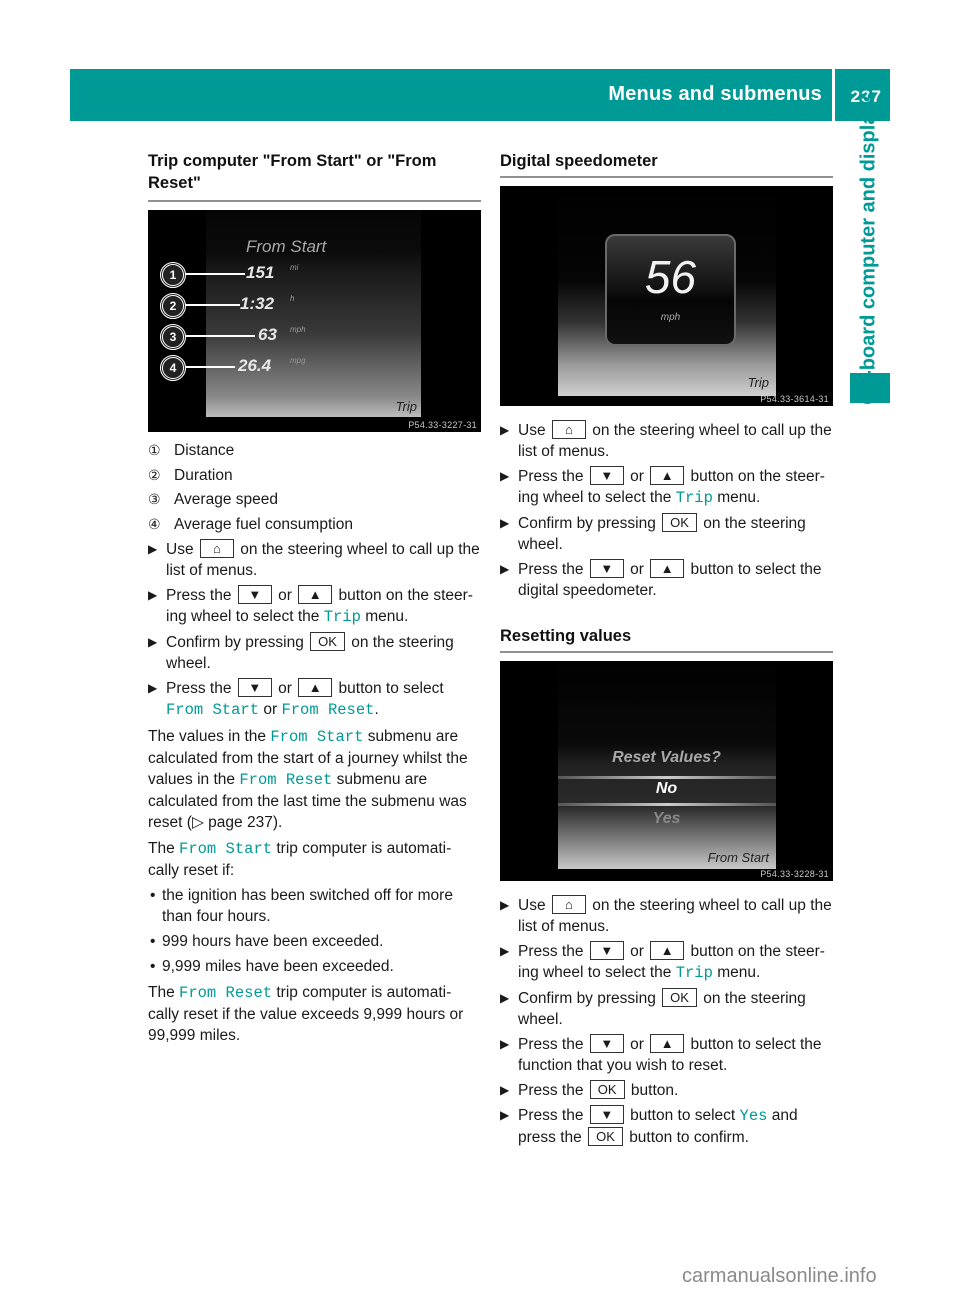 Image resolution: width=960 pixels, height=1302 pixels. I want to click on trip-row-duration: 2 1:32 h, so click(310, 306).